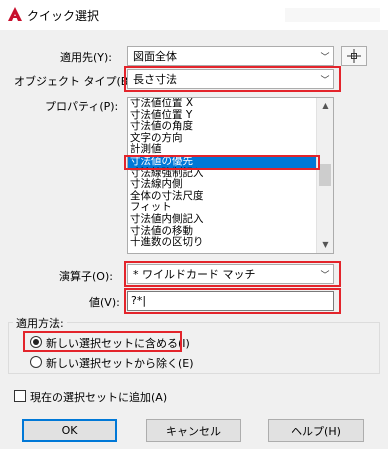 Image resolution: width=388 pixels, height=449 pixels. What do you see at coordinates (20, 396) in the screenshot?
I see `append-checkbox` at bounding box center [20, 396].